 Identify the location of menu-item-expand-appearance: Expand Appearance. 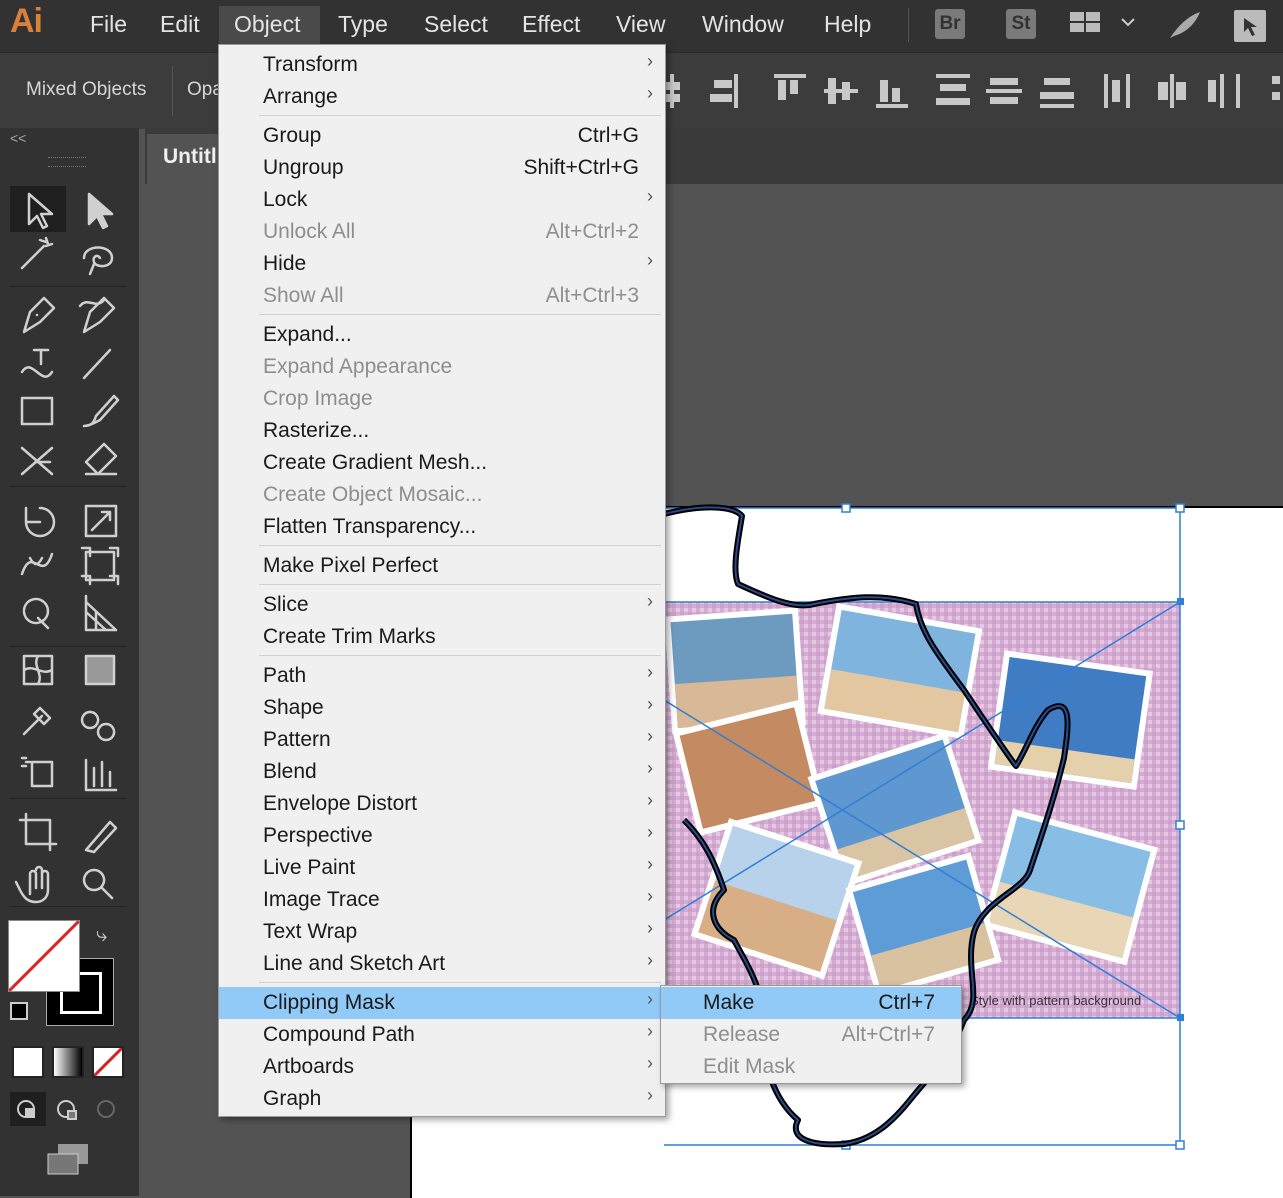
(358, 366).